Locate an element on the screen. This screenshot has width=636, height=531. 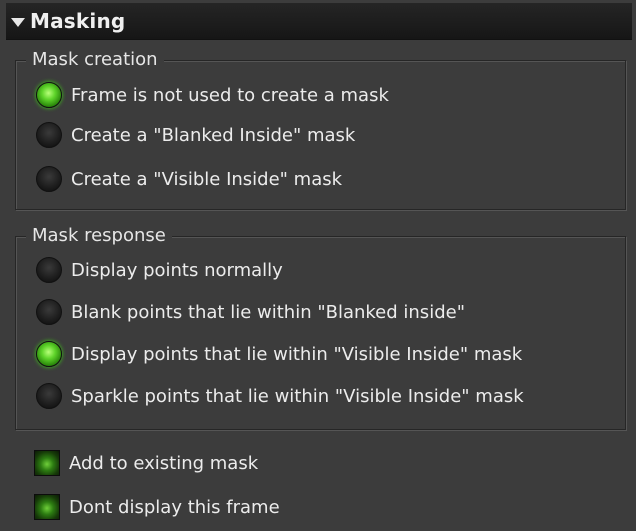
radio-label: Display points normally is located at coordinates (177, 270).